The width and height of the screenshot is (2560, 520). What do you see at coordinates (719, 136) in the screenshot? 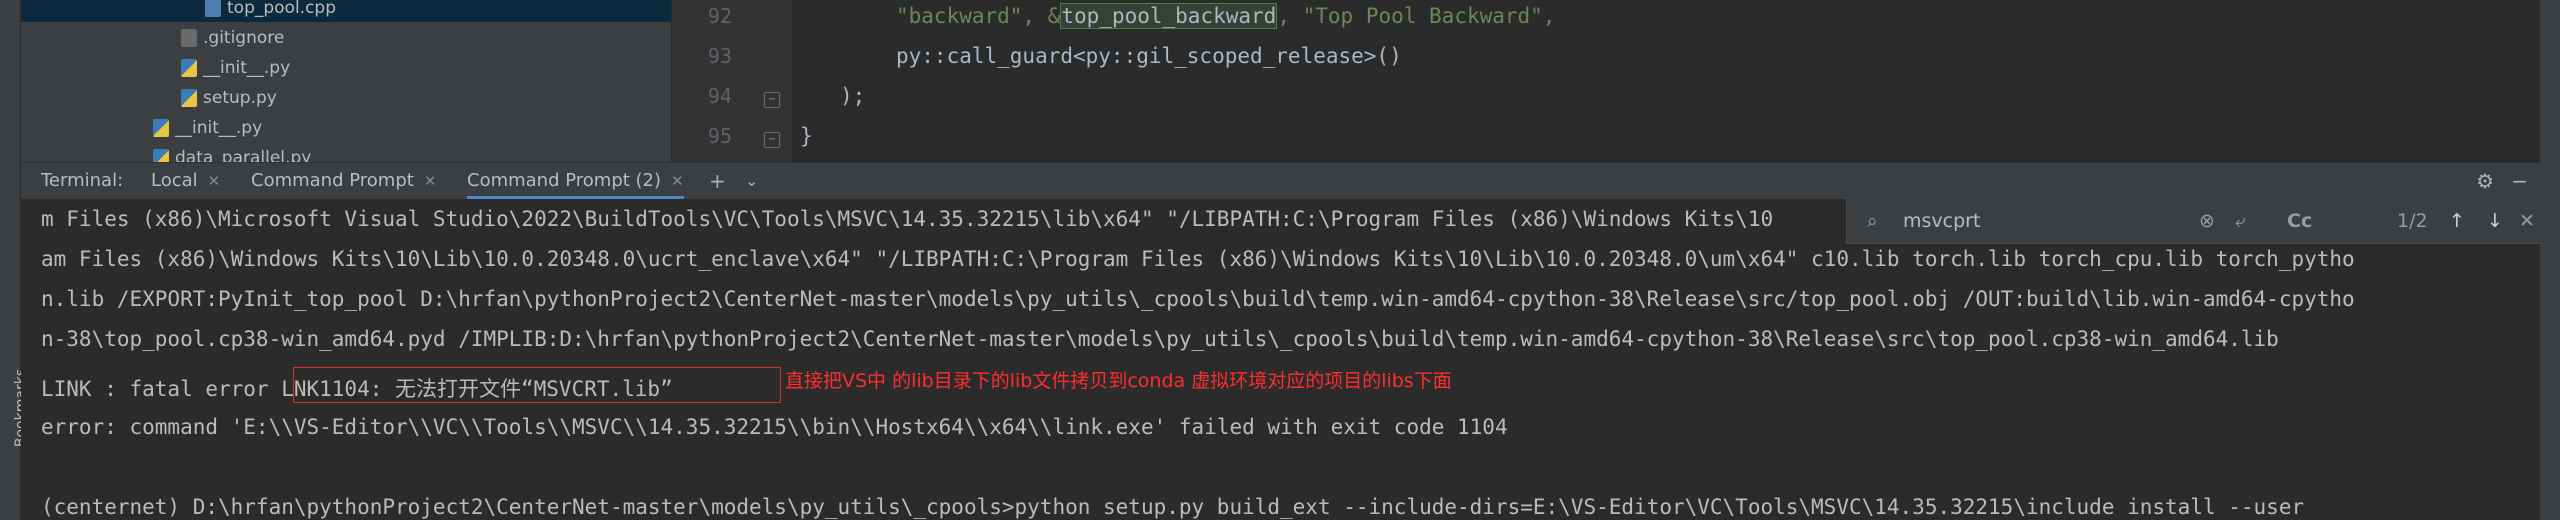
I see `line-number: 95` at bounding box center [719, 136].